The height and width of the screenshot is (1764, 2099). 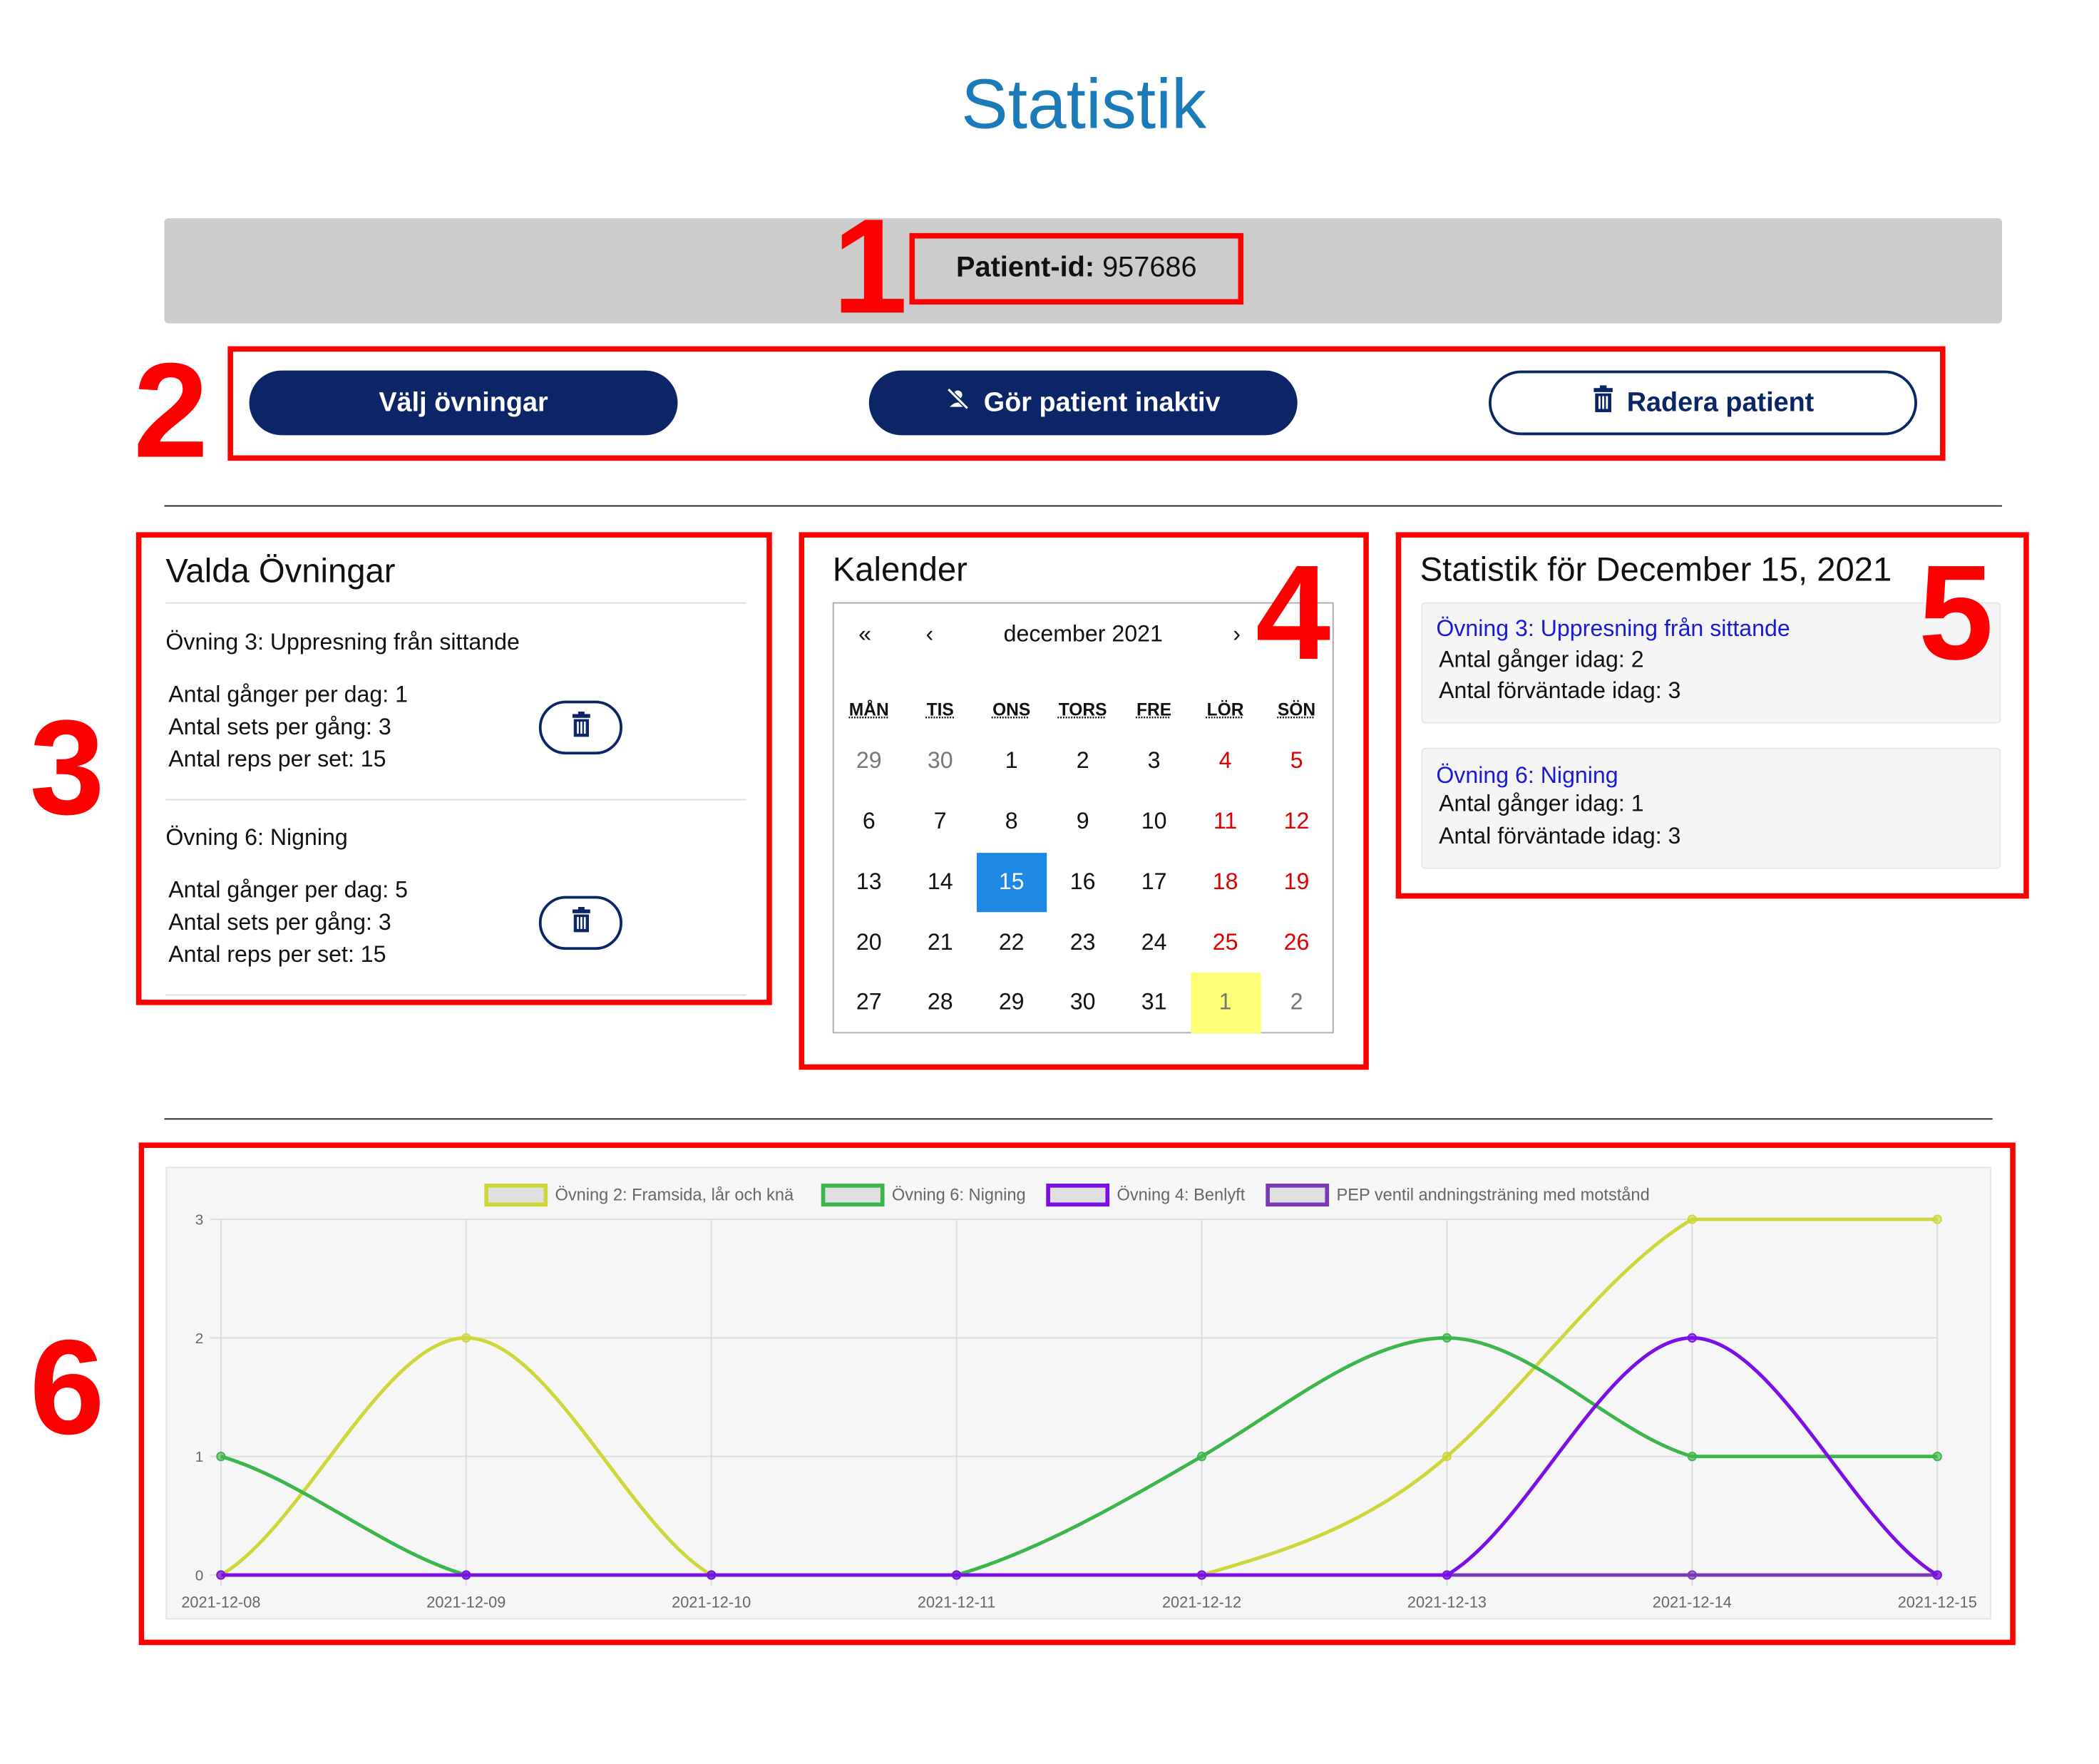 What do you see at coordinates (67, 1388) in the screenshot?
I see `annotation-number-6: 6` at bounding box center [67, 1388].